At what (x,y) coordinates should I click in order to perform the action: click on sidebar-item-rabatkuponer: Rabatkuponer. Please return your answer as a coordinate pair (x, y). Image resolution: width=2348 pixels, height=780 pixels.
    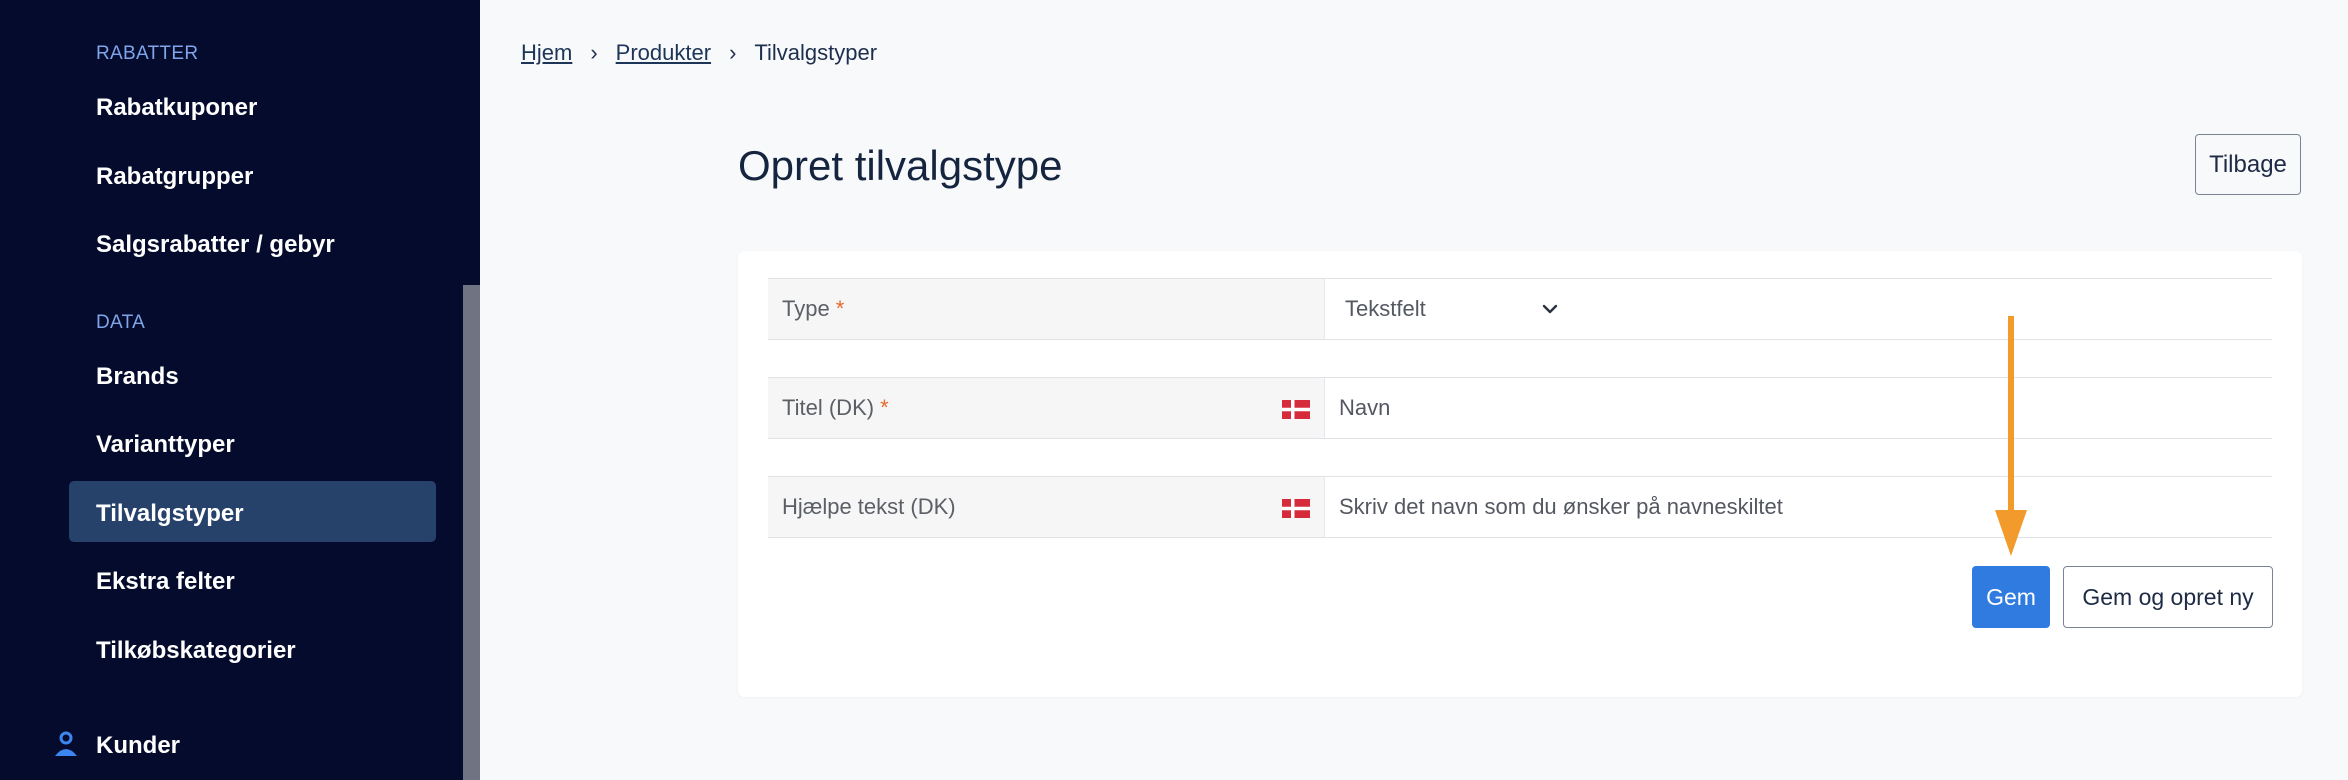
    Looking at the image, I should click on (176, 108).